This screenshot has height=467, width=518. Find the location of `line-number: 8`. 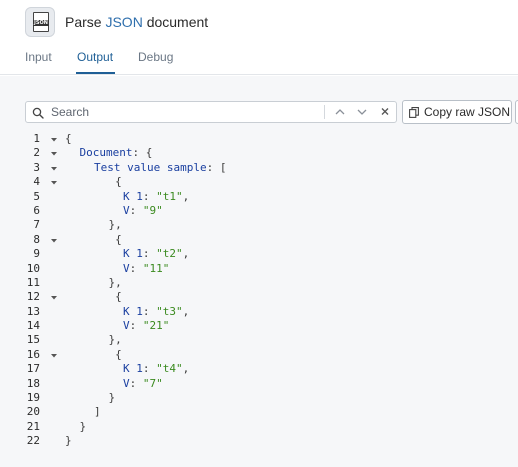

line-number: 8 is located at coordinates (36, 239).